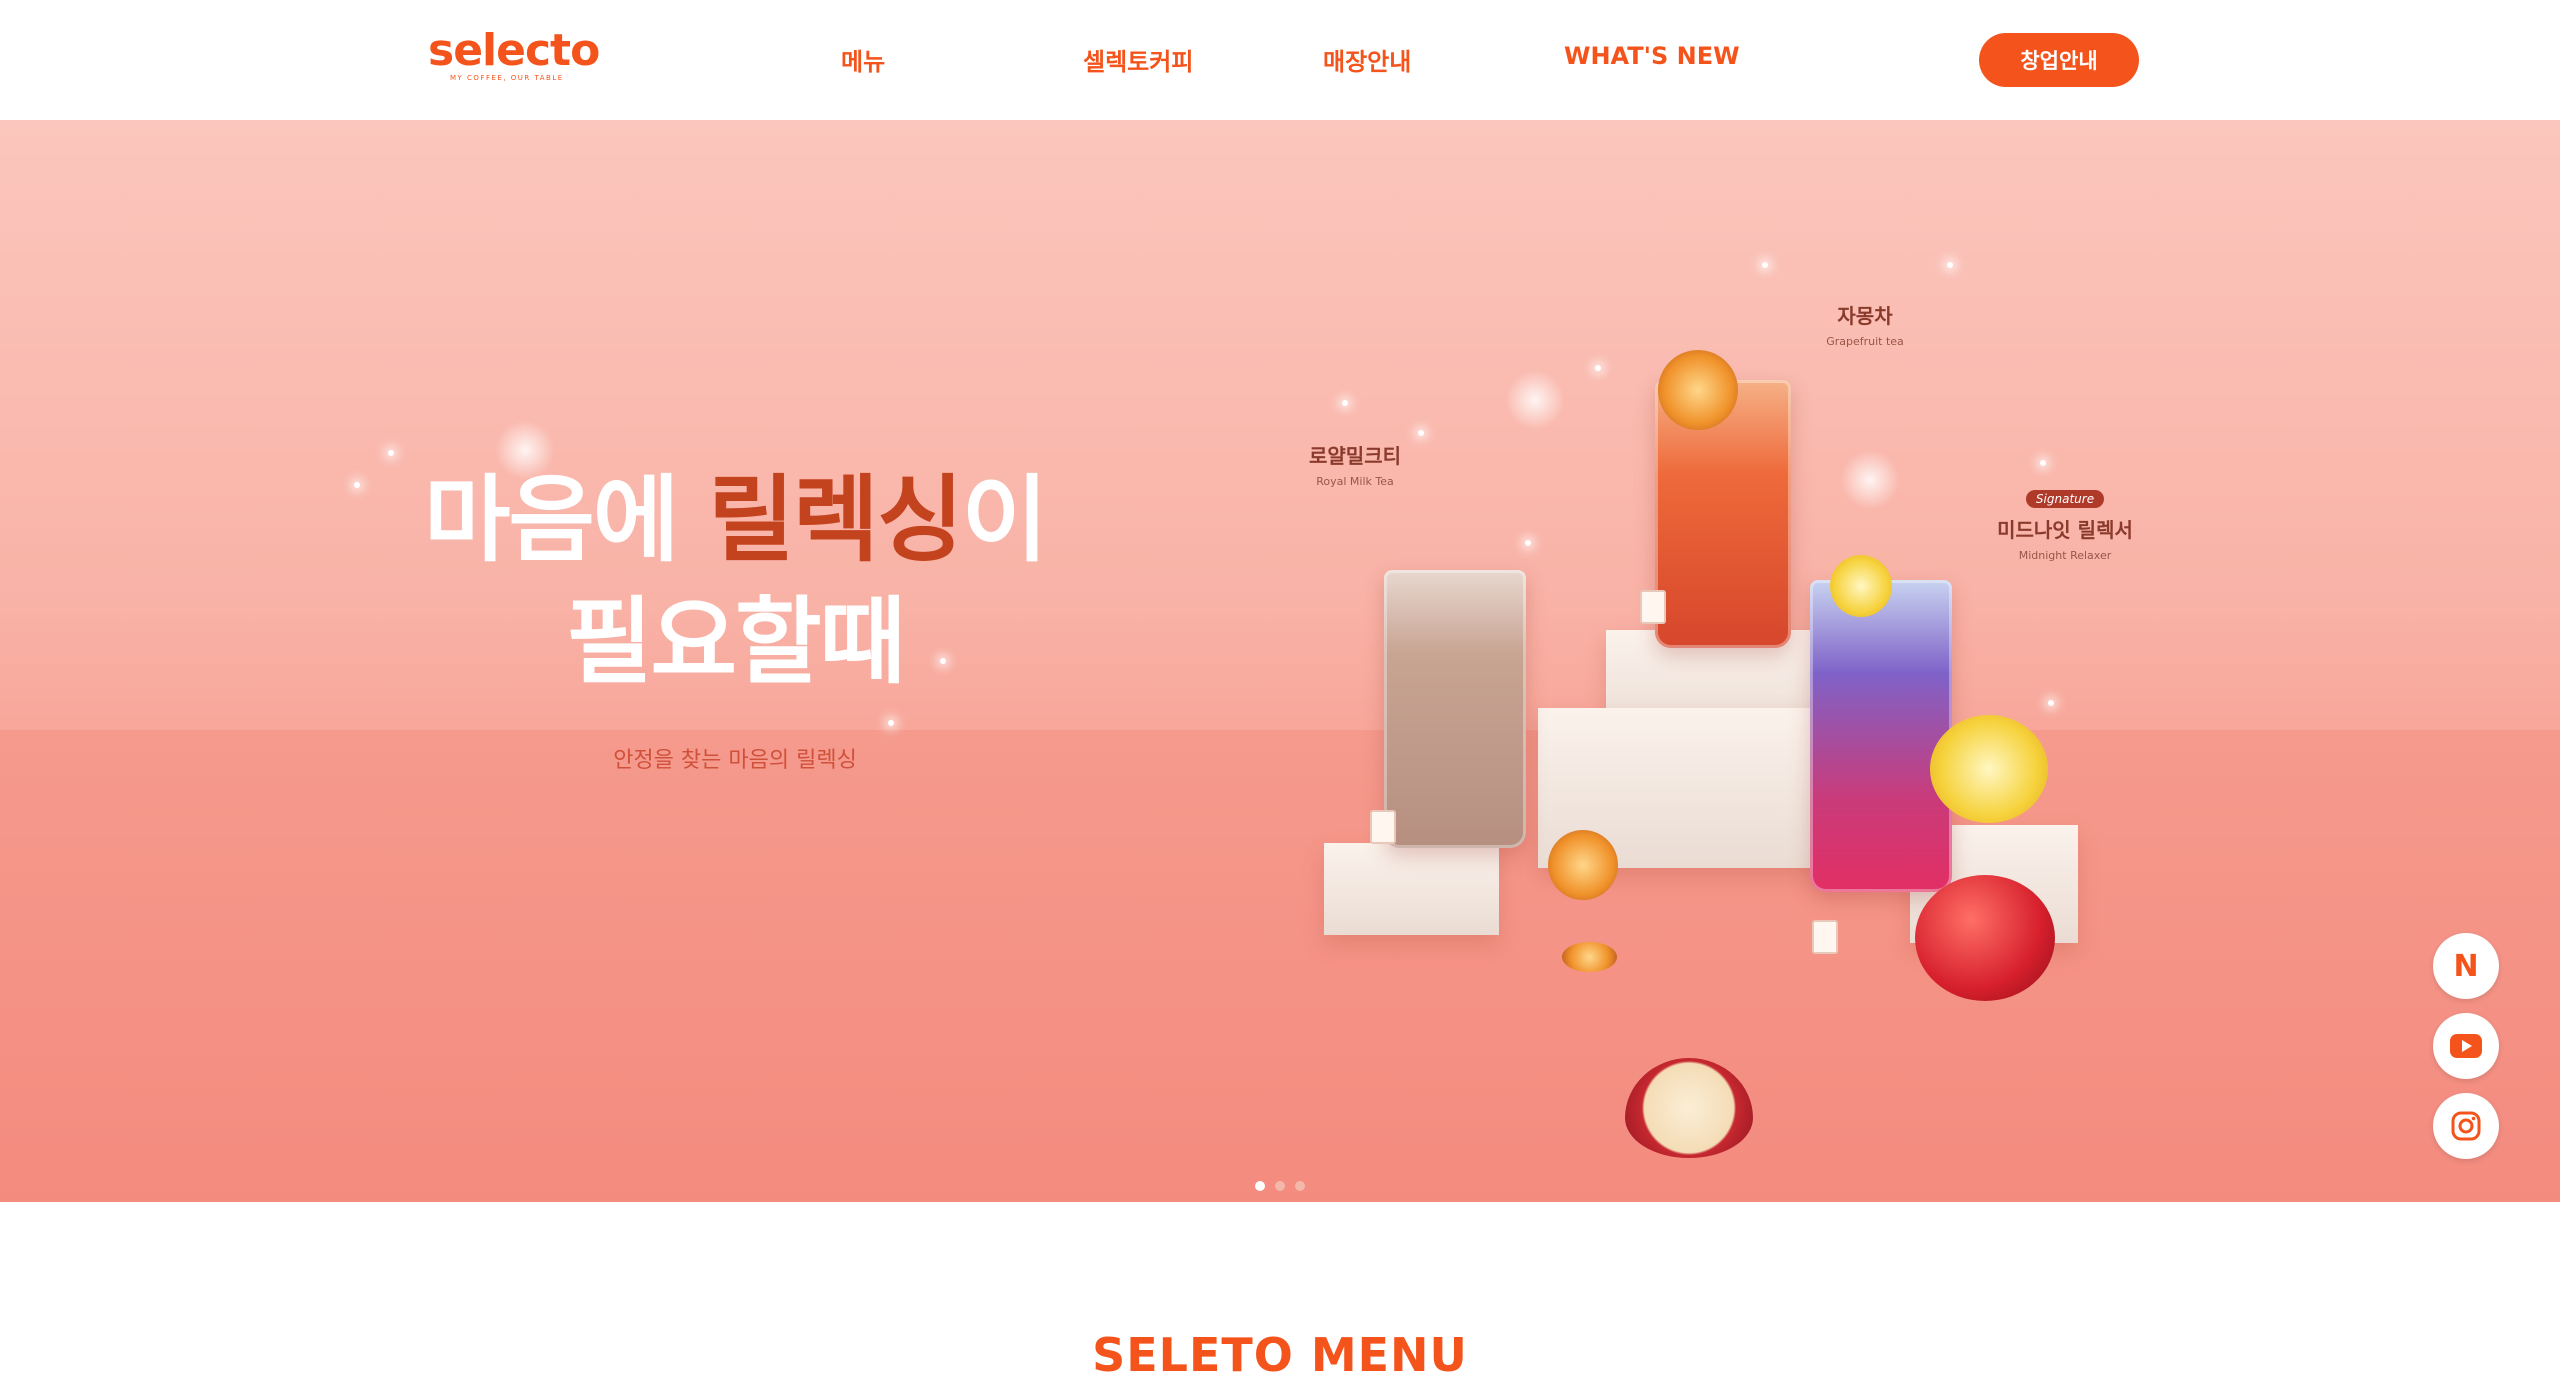  I want to click on drink-label-grapefruit-tea: 자몽차 Grapefruit tea, so click(1865, 324).